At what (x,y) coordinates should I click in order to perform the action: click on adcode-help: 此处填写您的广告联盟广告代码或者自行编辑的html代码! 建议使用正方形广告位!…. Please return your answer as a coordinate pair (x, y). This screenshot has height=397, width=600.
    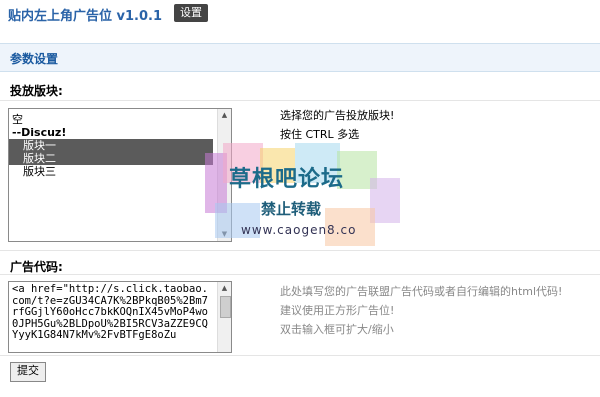
    Looking at the image, I should click on (421, 310).